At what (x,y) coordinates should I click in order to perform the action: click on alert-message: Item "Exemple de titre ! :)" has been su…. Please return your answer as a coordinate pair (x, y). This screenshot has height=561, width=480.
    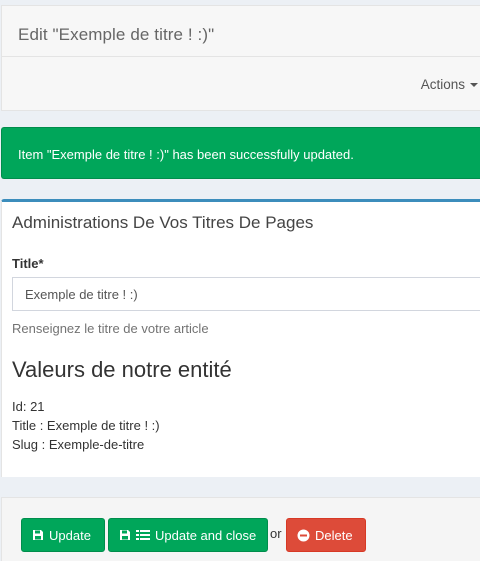
    Looking at the image, I should click on (186, 154).